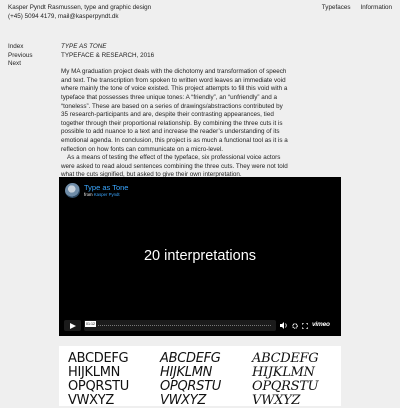 Image resolution: width=400 pixels, height=408 pixels. I want to click on nav-typefaces: Typefaces, so click(336, 8).